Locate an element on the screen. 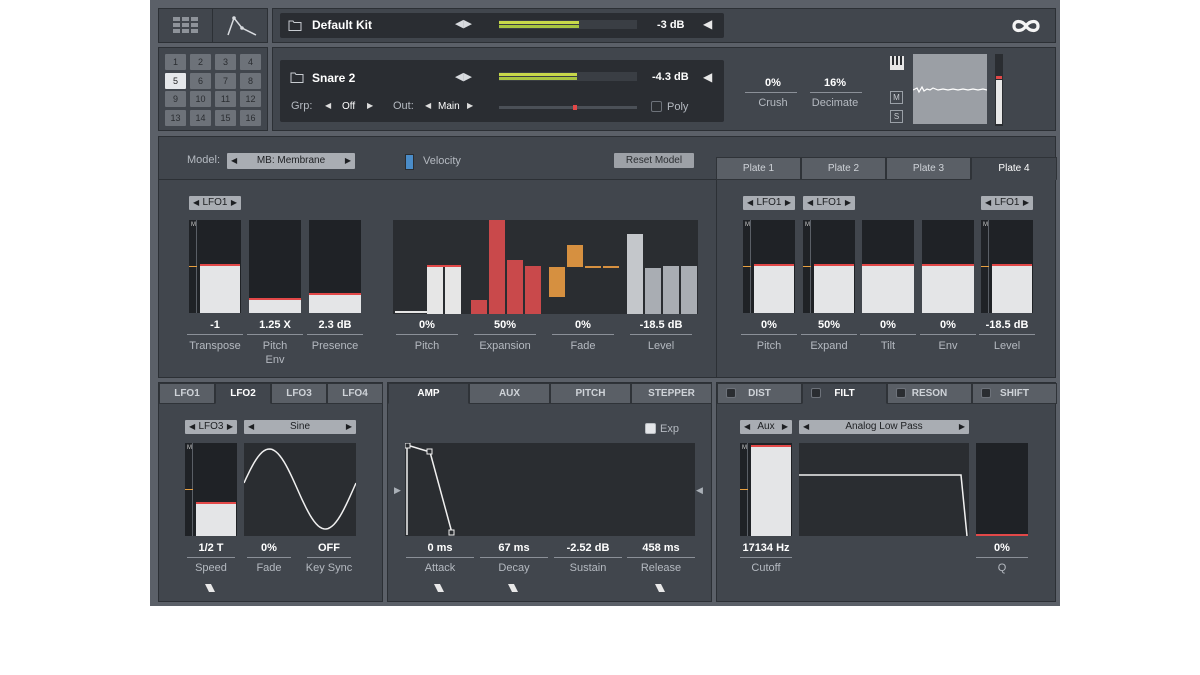 The height and width of the screenshot is (675, 1200). plate-meter-tilt-value: 0% is located at coordinates (888, 325).